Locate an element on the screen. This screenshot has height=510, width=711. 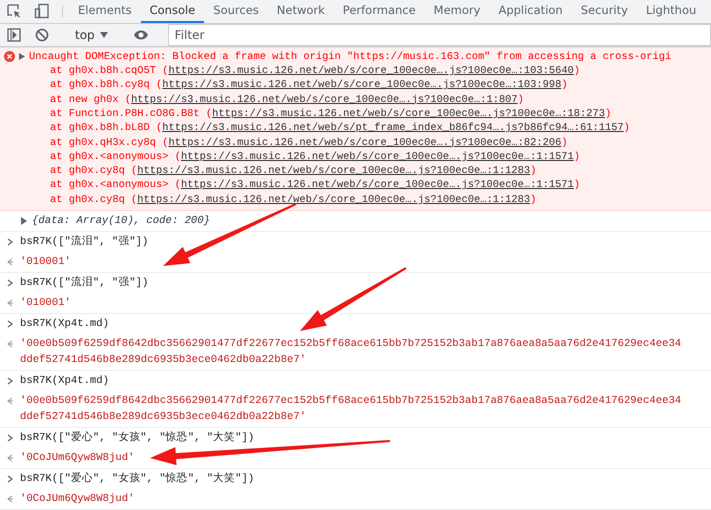
source-link: https://s3.music.126.net/web/s/core_100ec0e….js?100ec0e…:1:807 is located at coordinates (324, 100).